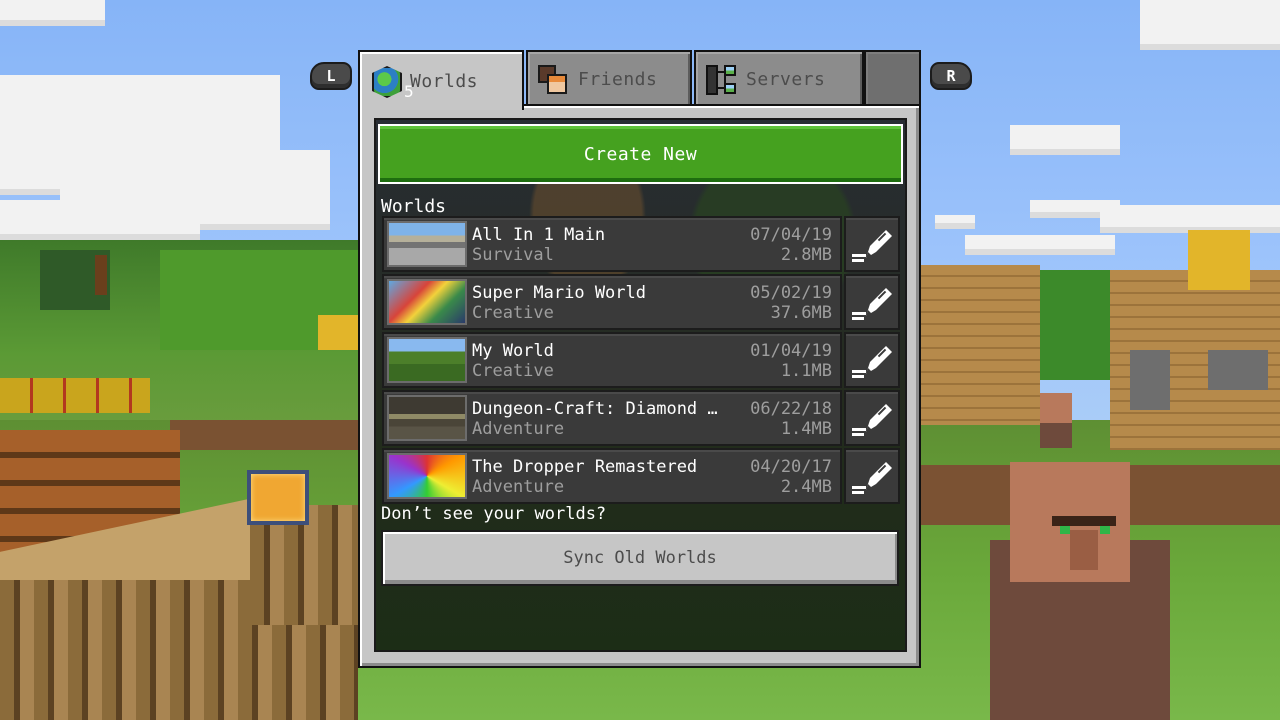 The width and height of the screenshot is (1280, 720). Describe the element at coordinates (539, 235) in the screenshot. I see `world-name: All In 1 Main` at that location.